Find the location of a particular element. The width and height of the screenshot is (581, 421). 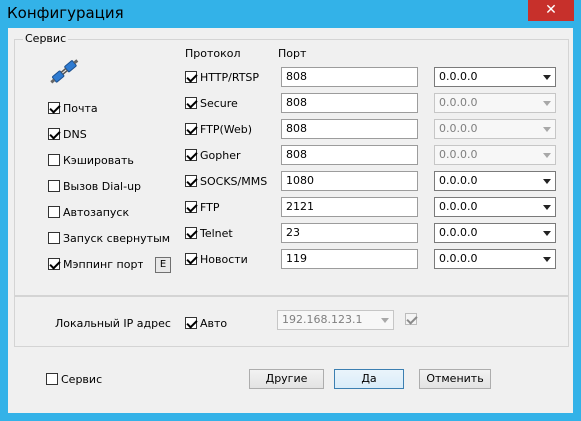

start-minimized-checkbox: Запуск свернутым is located at coordinates (109, 238).